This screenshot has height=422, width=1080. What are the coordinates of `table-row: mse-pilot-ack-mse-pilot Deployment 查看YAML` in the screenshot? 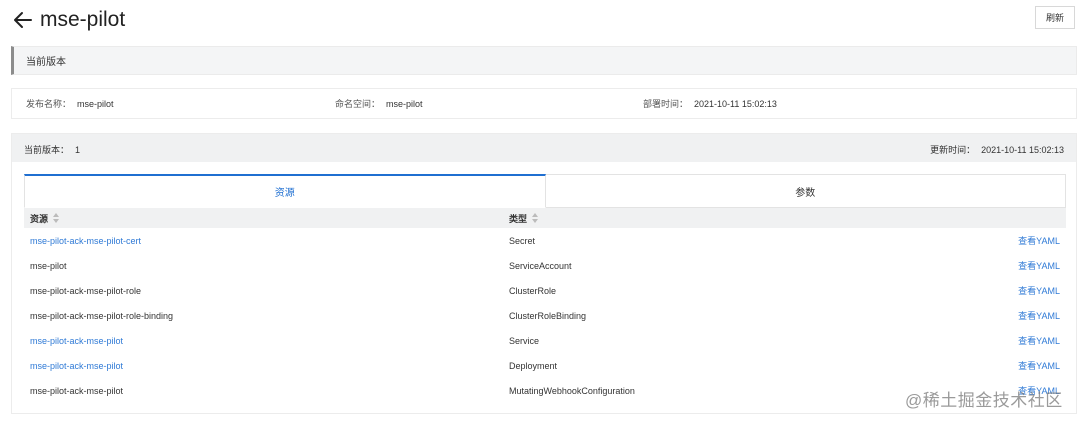 It's located at (545, 365).